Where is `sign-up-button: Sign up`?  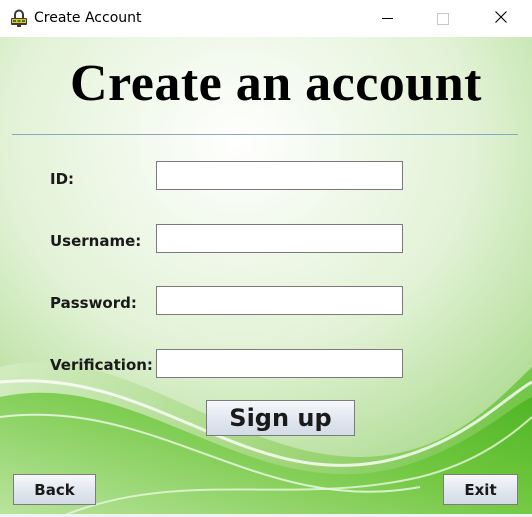
sign-up-button: Sign up is located at coordinates (280, 418).